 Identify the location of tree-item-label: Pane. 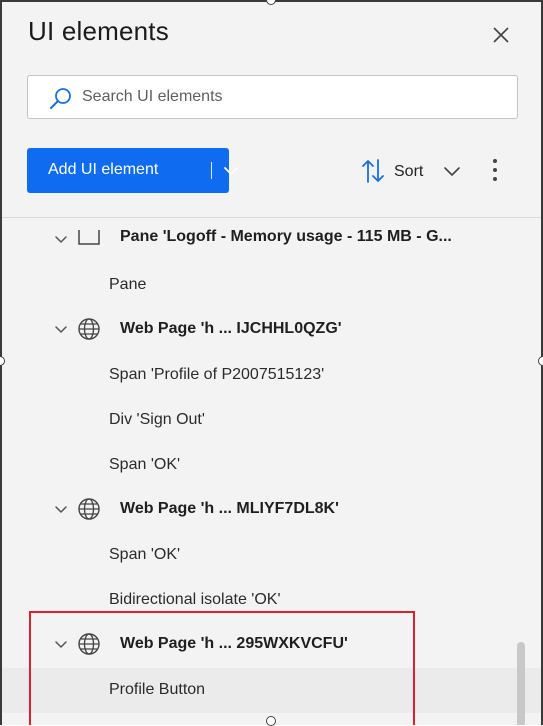
(128, 284).